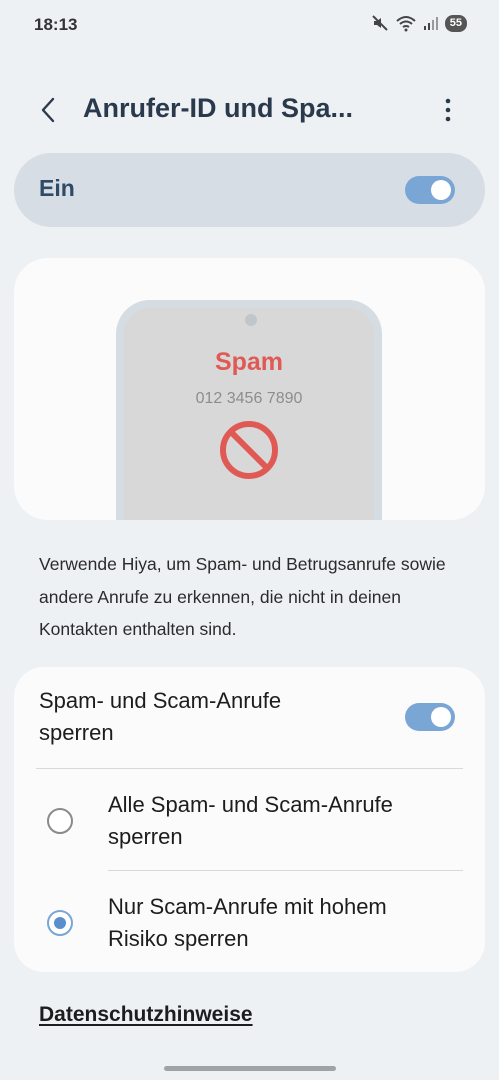 The image size is (499, 1080). I want to click on wifi-icon, so click(406, 23).